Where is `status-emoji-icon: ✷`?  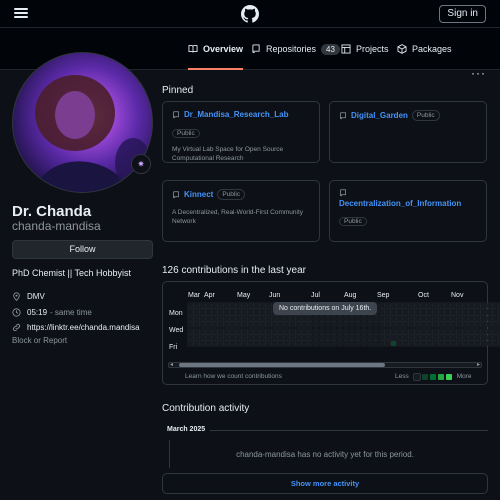 status-emoji-icon: ✷ is located at coordinates (141, 164).